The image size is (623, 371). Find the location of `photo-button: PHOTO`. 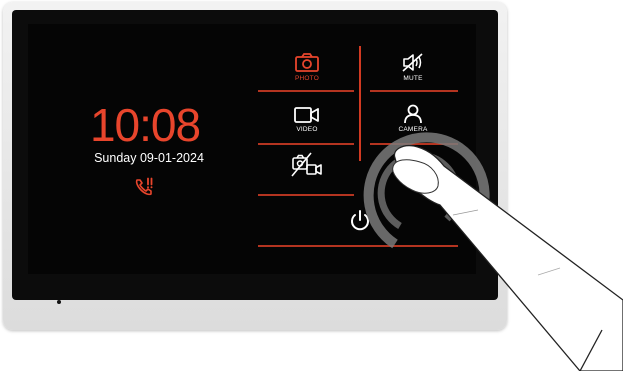

photo-button: PHOTO is located at coordinates (307, 67).